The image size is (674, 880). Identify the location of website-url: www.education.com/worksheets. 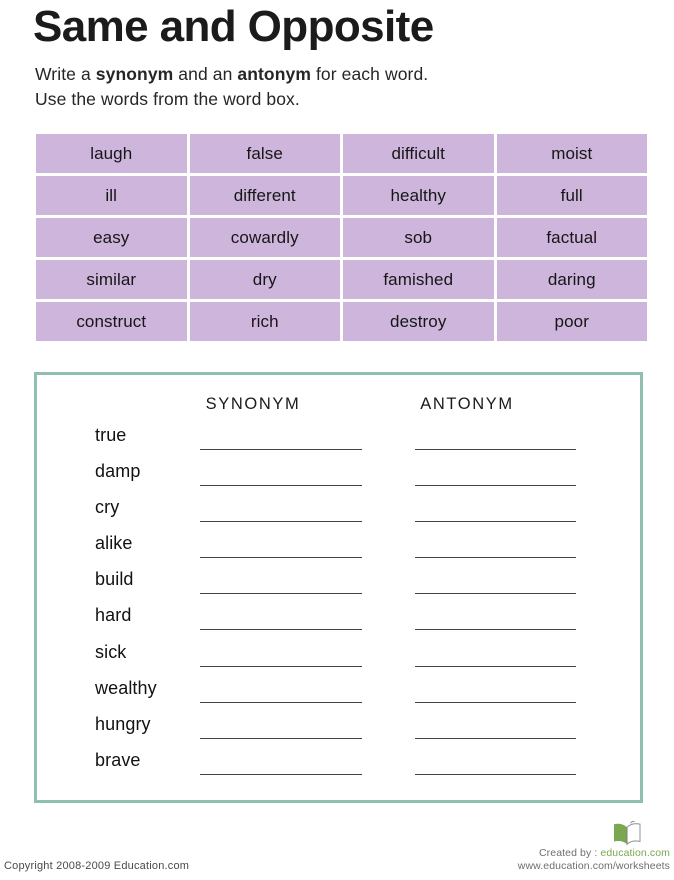
(593, 865).